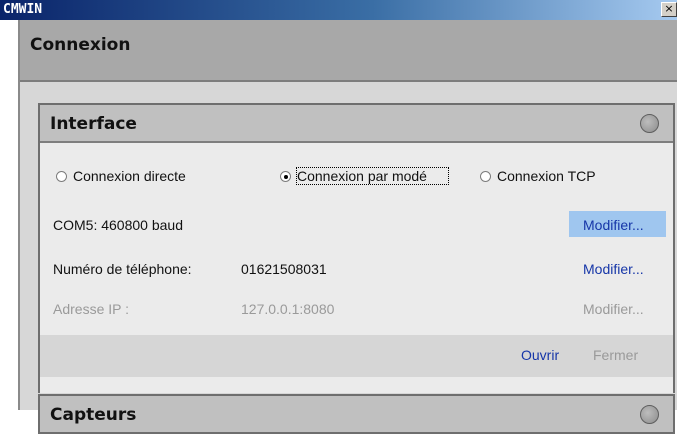  What do you see at coordinates (669, 9) in the screenshot?
I see `close-button: ×` at bounding box center [669, 9].